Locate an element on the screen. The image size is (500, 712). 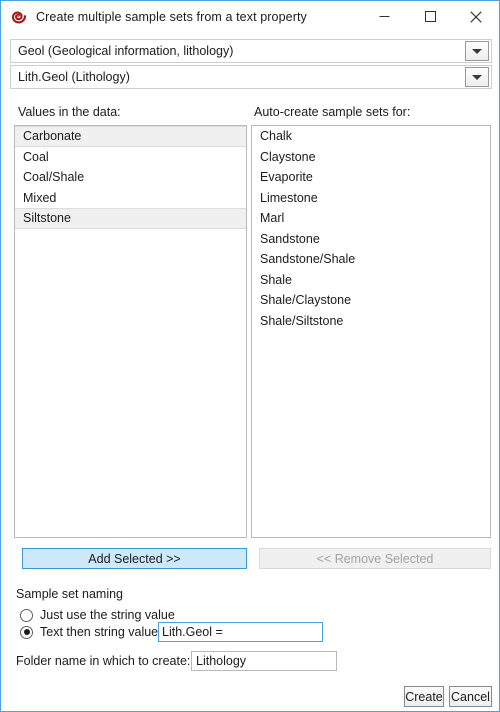
radio-text-then-string-value: Text then string value is located at coordinates (89, 632).